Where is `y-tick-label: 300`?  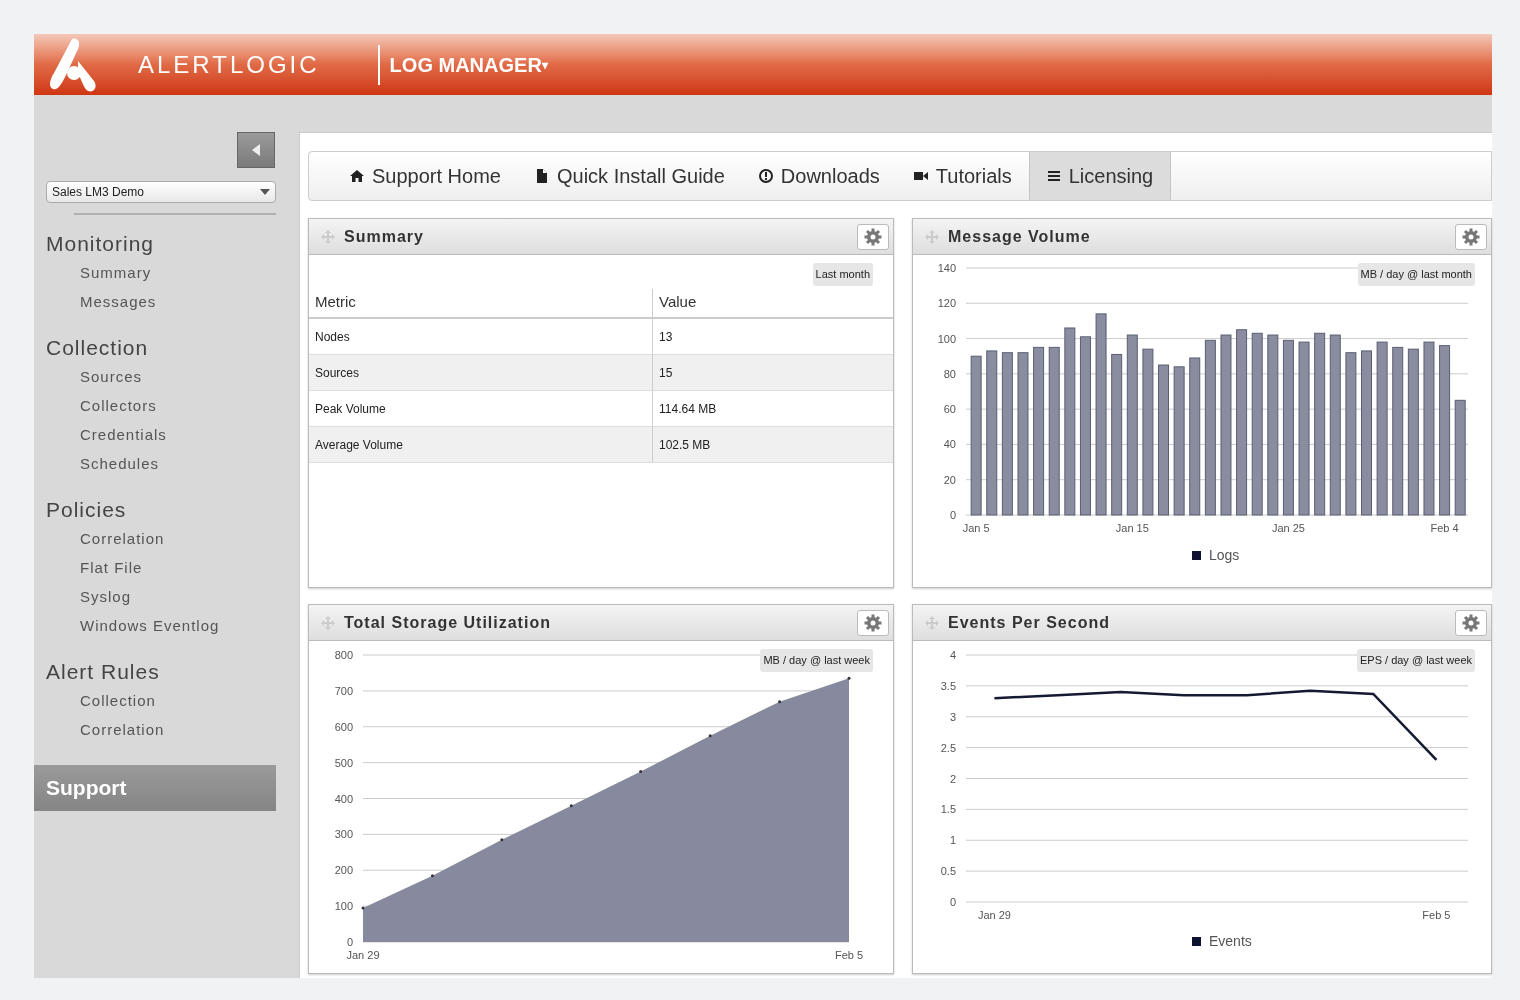 y-tick-label: 300 is located at coordinates (343, 834).